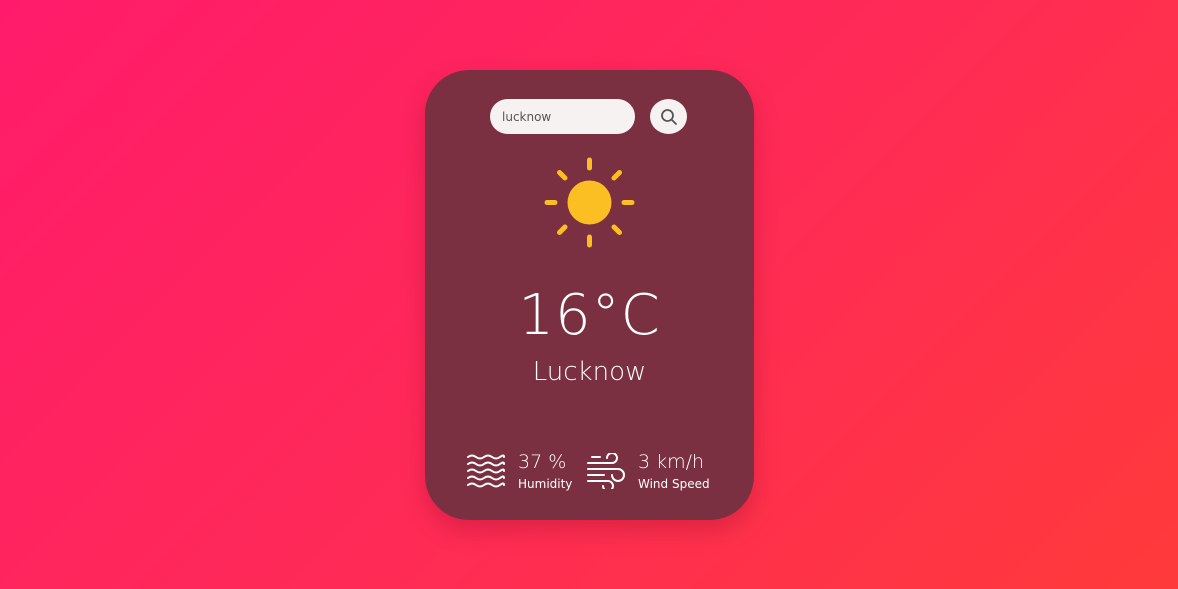  Describe the element at coordinates (486, 471) in the screenshot. I see `humidity-waves-icon` at that location.